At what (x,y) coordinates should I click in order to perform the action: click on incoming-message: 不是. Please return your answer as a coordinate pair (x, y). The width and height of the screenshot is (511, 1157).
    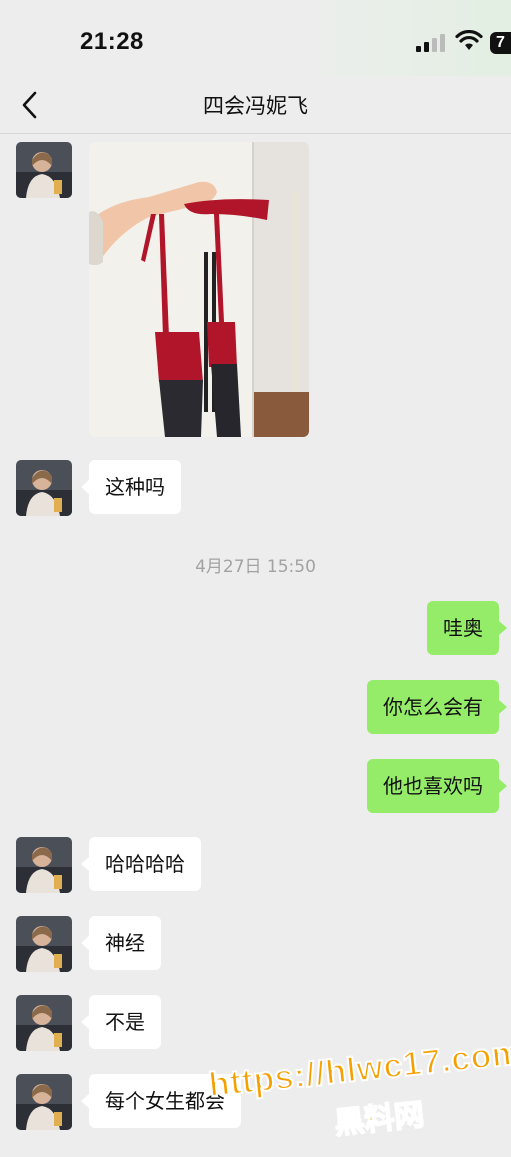
    Looking at the image, I should click on (121, 1022).